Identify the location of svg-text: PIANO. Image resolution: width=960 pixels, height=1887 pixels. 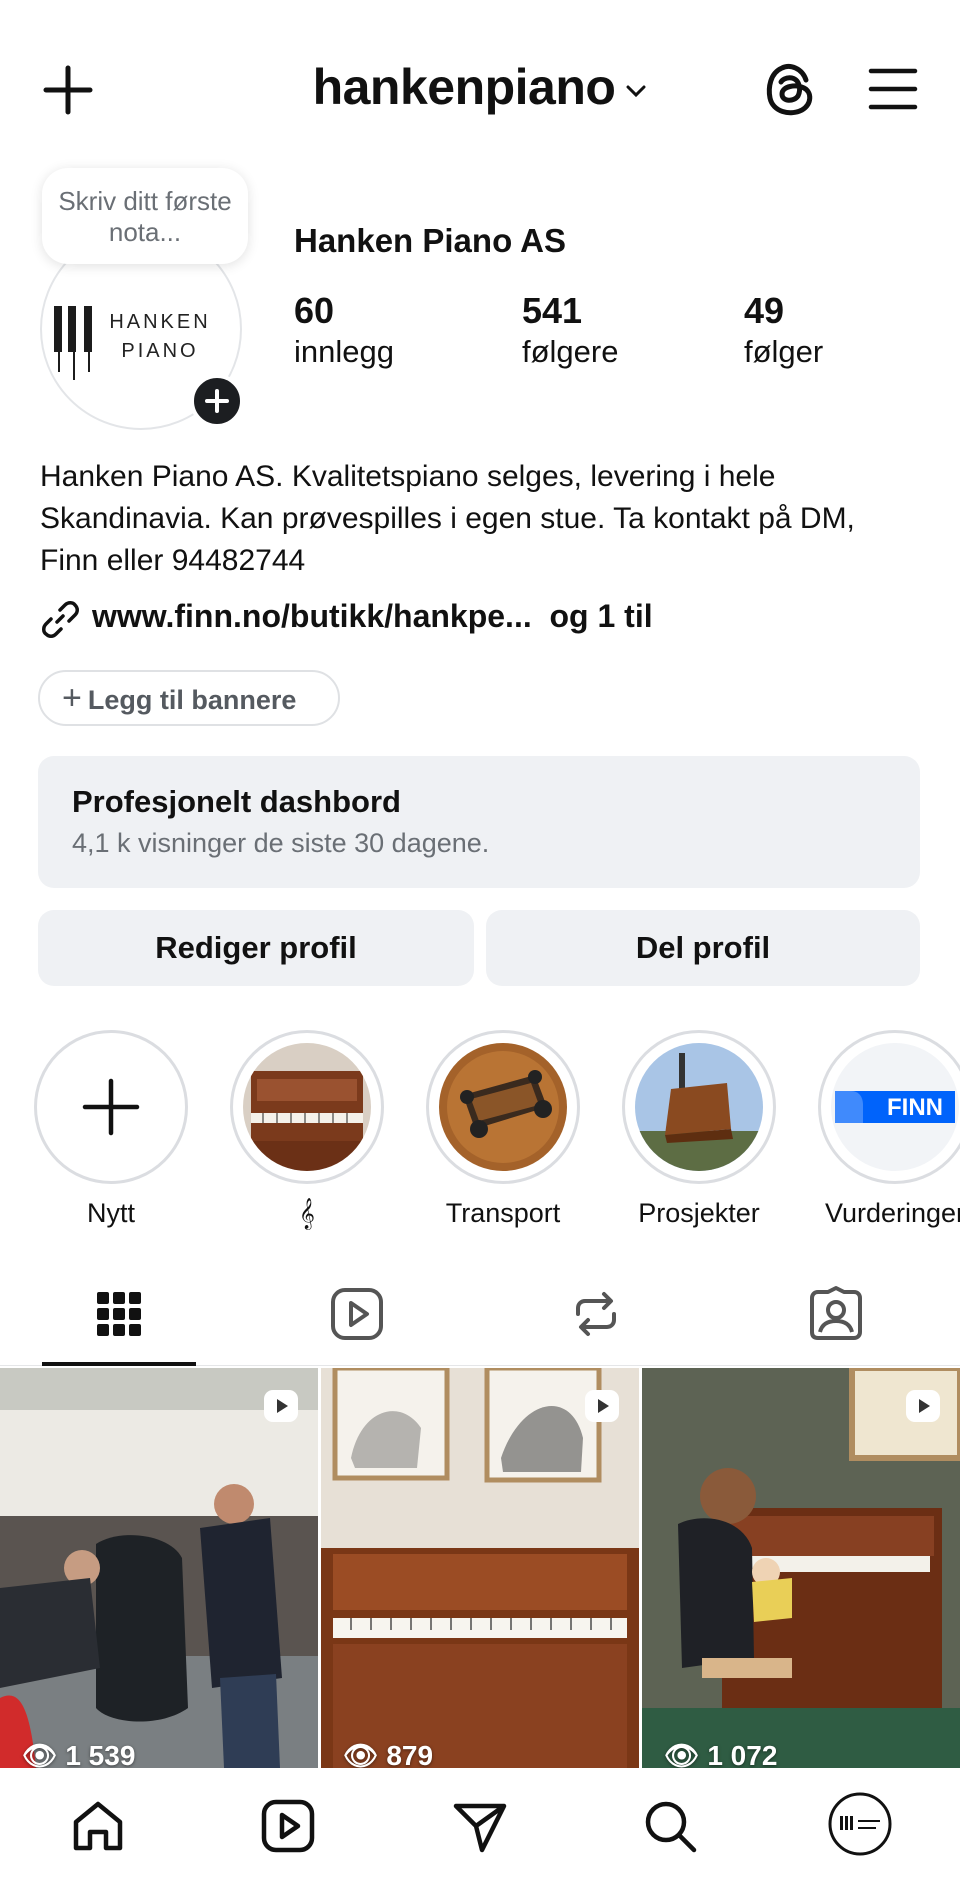
(159, 351).